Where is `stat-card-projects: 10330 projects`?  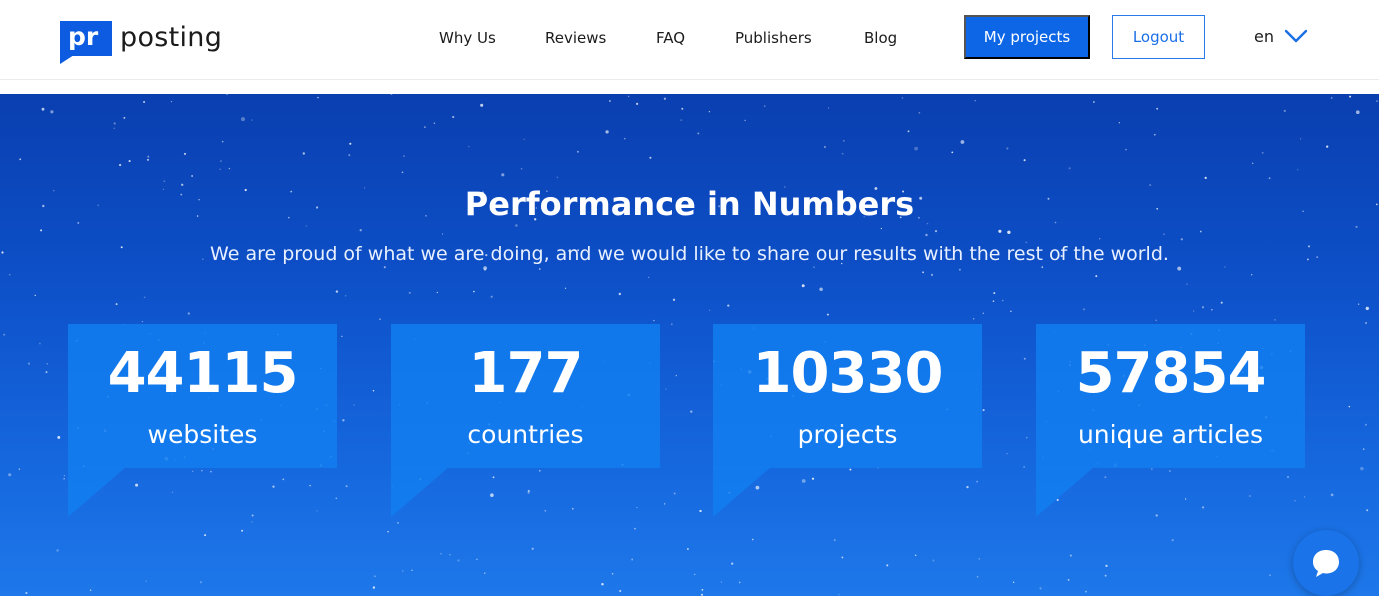
stat-card-projects: 10330 projects is located at coordinates (847, 421).